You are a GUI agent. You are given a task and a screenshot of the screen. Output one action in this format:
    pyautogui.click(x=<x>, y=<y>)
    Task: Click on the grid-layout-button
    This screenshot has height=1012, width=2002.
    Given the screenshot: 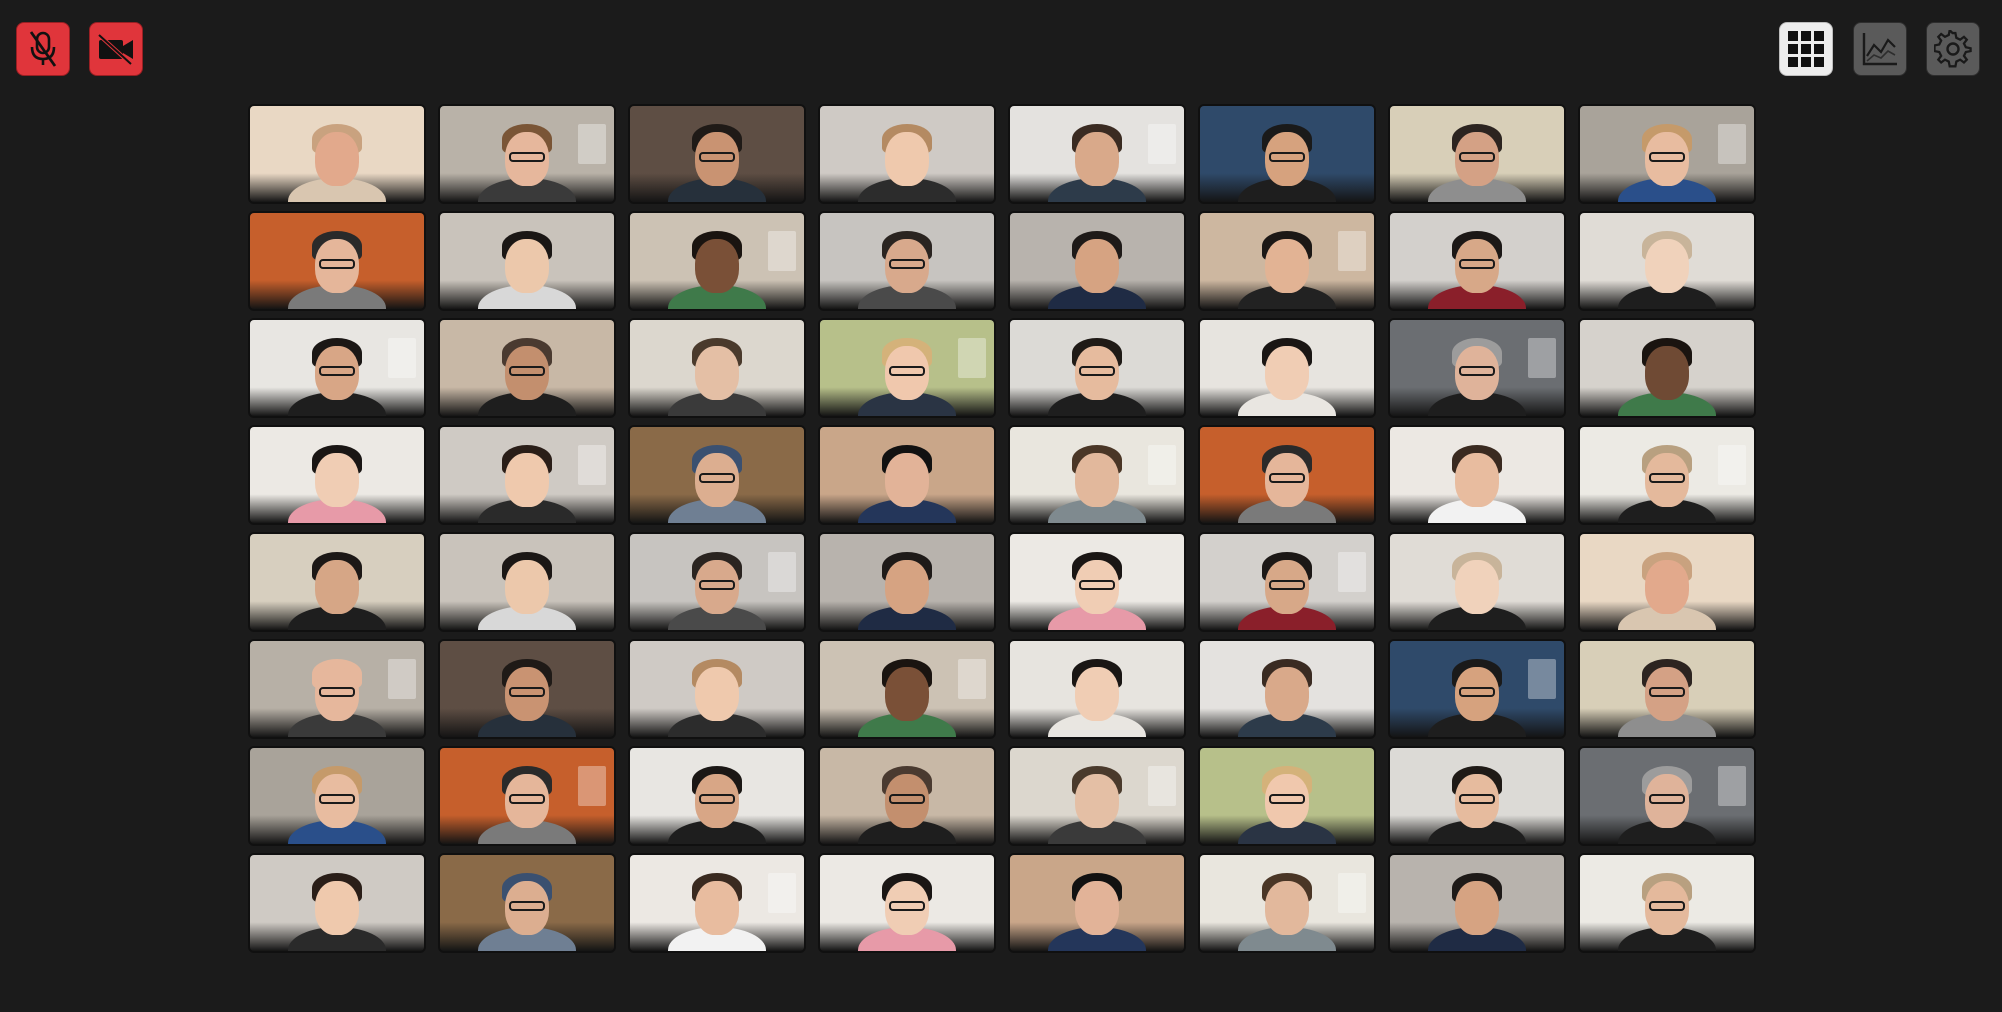 What is the action you would take?
    pyautogui.click(x=1806, y=49)
    